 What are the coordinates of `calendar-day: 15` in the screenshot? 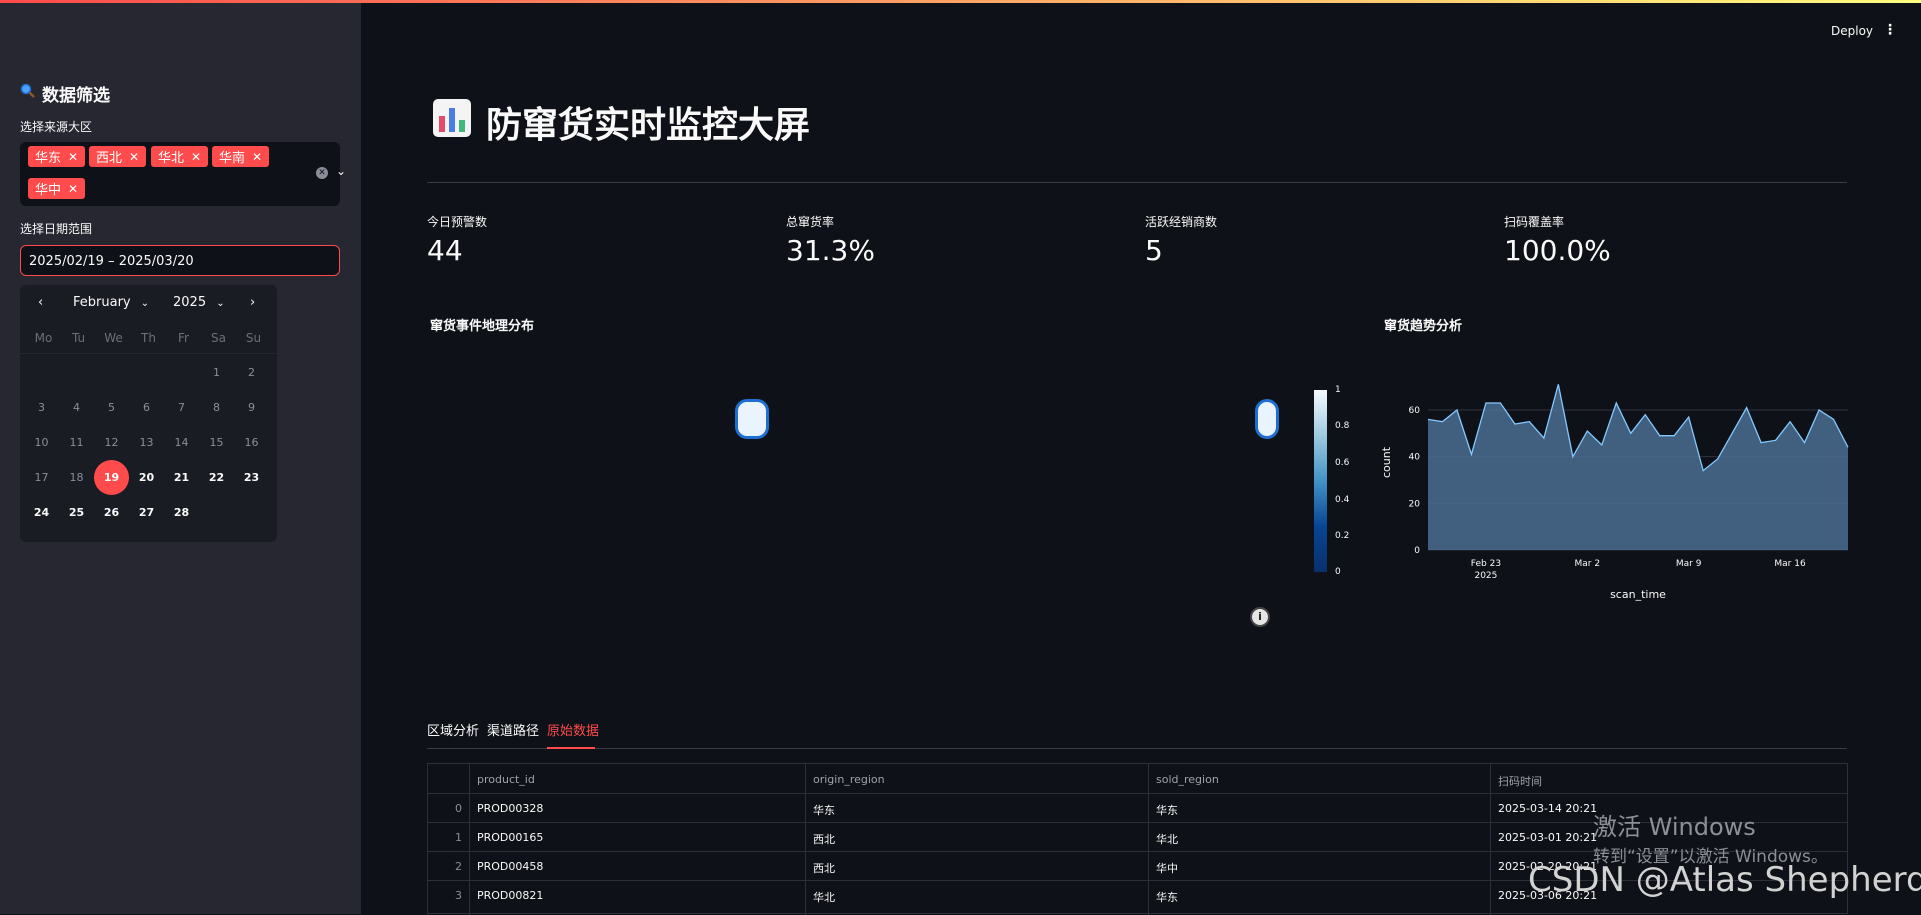 It's located at (216, 442).